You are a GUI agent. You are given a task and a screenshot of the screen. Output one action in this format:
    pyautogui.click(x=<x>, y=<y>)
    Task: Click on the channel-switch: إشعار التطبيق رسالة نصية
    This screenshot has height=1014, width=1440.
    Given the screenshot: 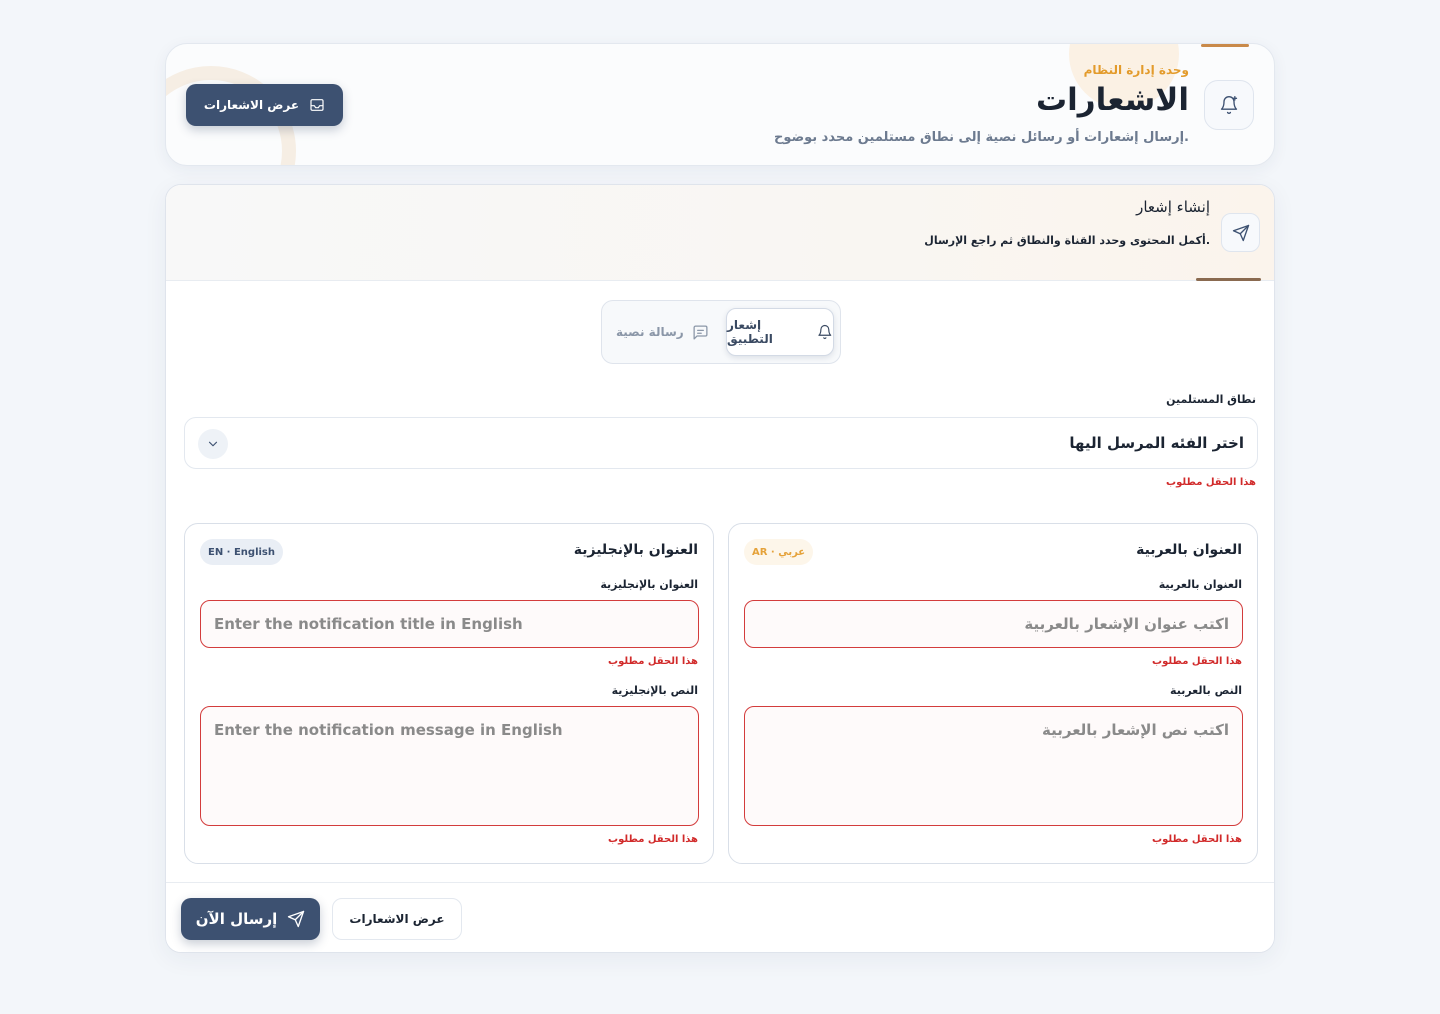 What is the action you would take?
    pyautogui.click(x=721, y=332)
    